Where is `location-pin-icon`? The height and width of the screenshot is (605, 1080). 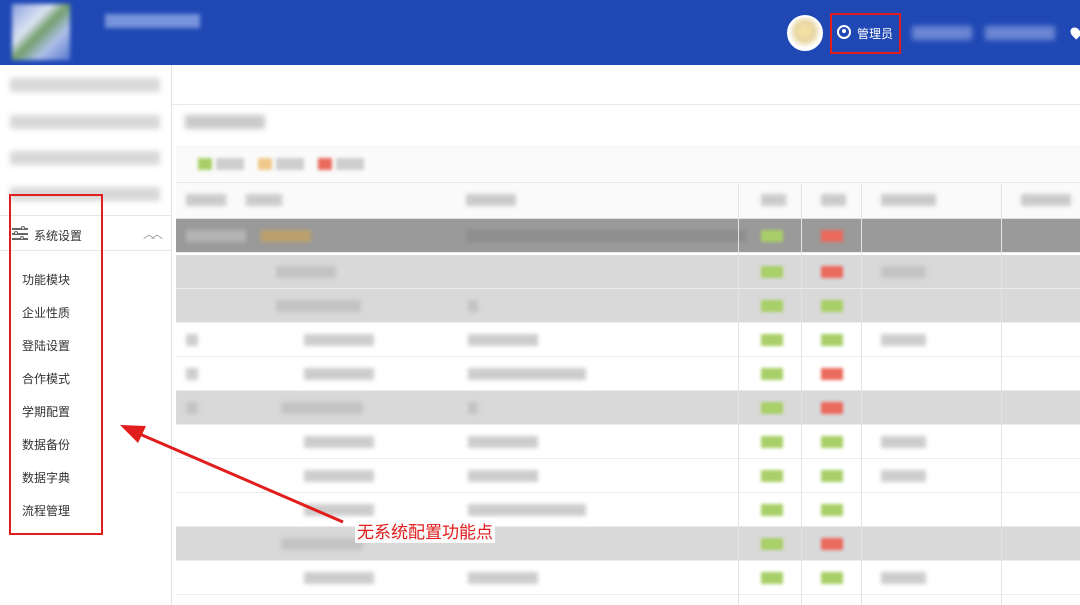 location-pin-icon is located at coordinates (1074, 32).